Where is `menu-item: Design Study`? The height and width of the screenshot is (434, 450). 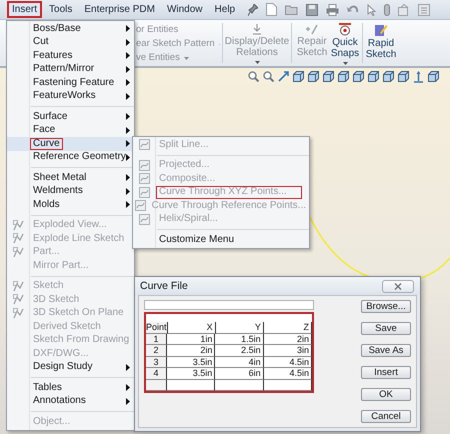
menu-item: Design Study is located at coordinates (70, 367).